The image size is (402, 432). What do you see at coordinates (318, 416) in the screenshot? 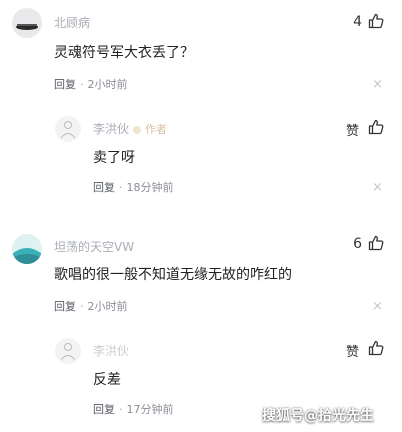
I see `watermark: 搜狐号@拾光先生` at bounding box center [318, 416].